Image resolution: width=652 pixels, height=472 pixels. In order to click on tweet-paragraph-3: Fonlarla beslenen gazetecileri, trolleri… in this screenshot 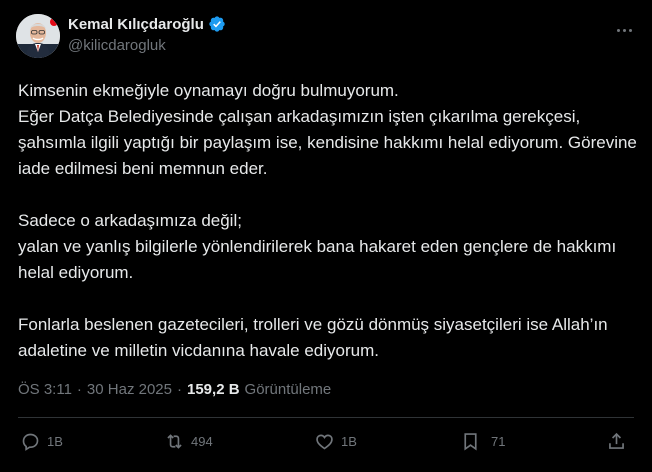, I will do `click(315, 337)`.